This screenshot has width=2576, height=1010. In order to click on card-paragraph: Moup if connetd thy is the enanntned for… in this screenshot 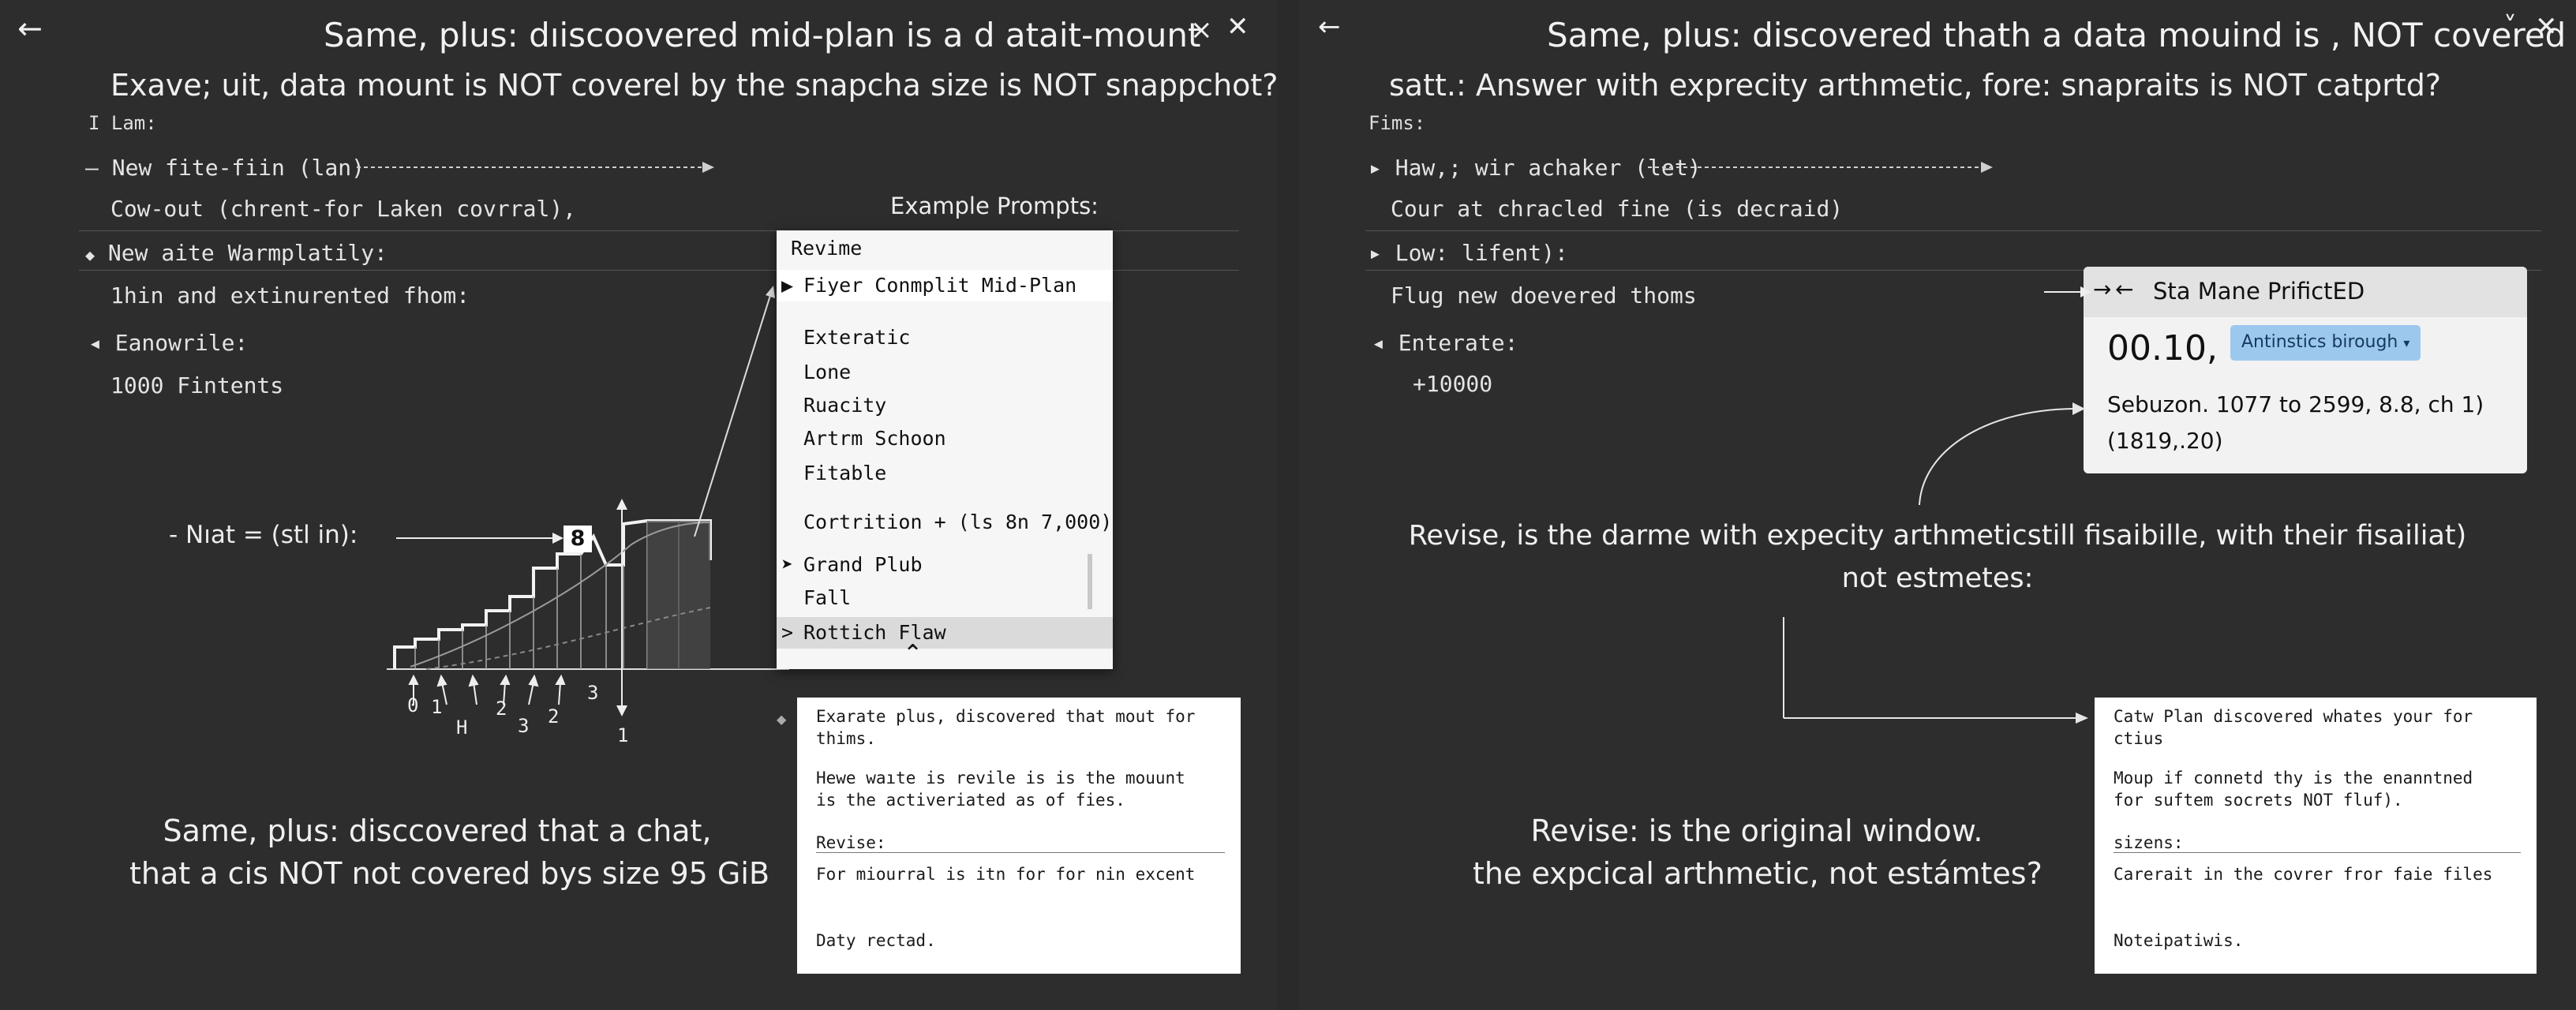, I will do `click(2293, 789)`.